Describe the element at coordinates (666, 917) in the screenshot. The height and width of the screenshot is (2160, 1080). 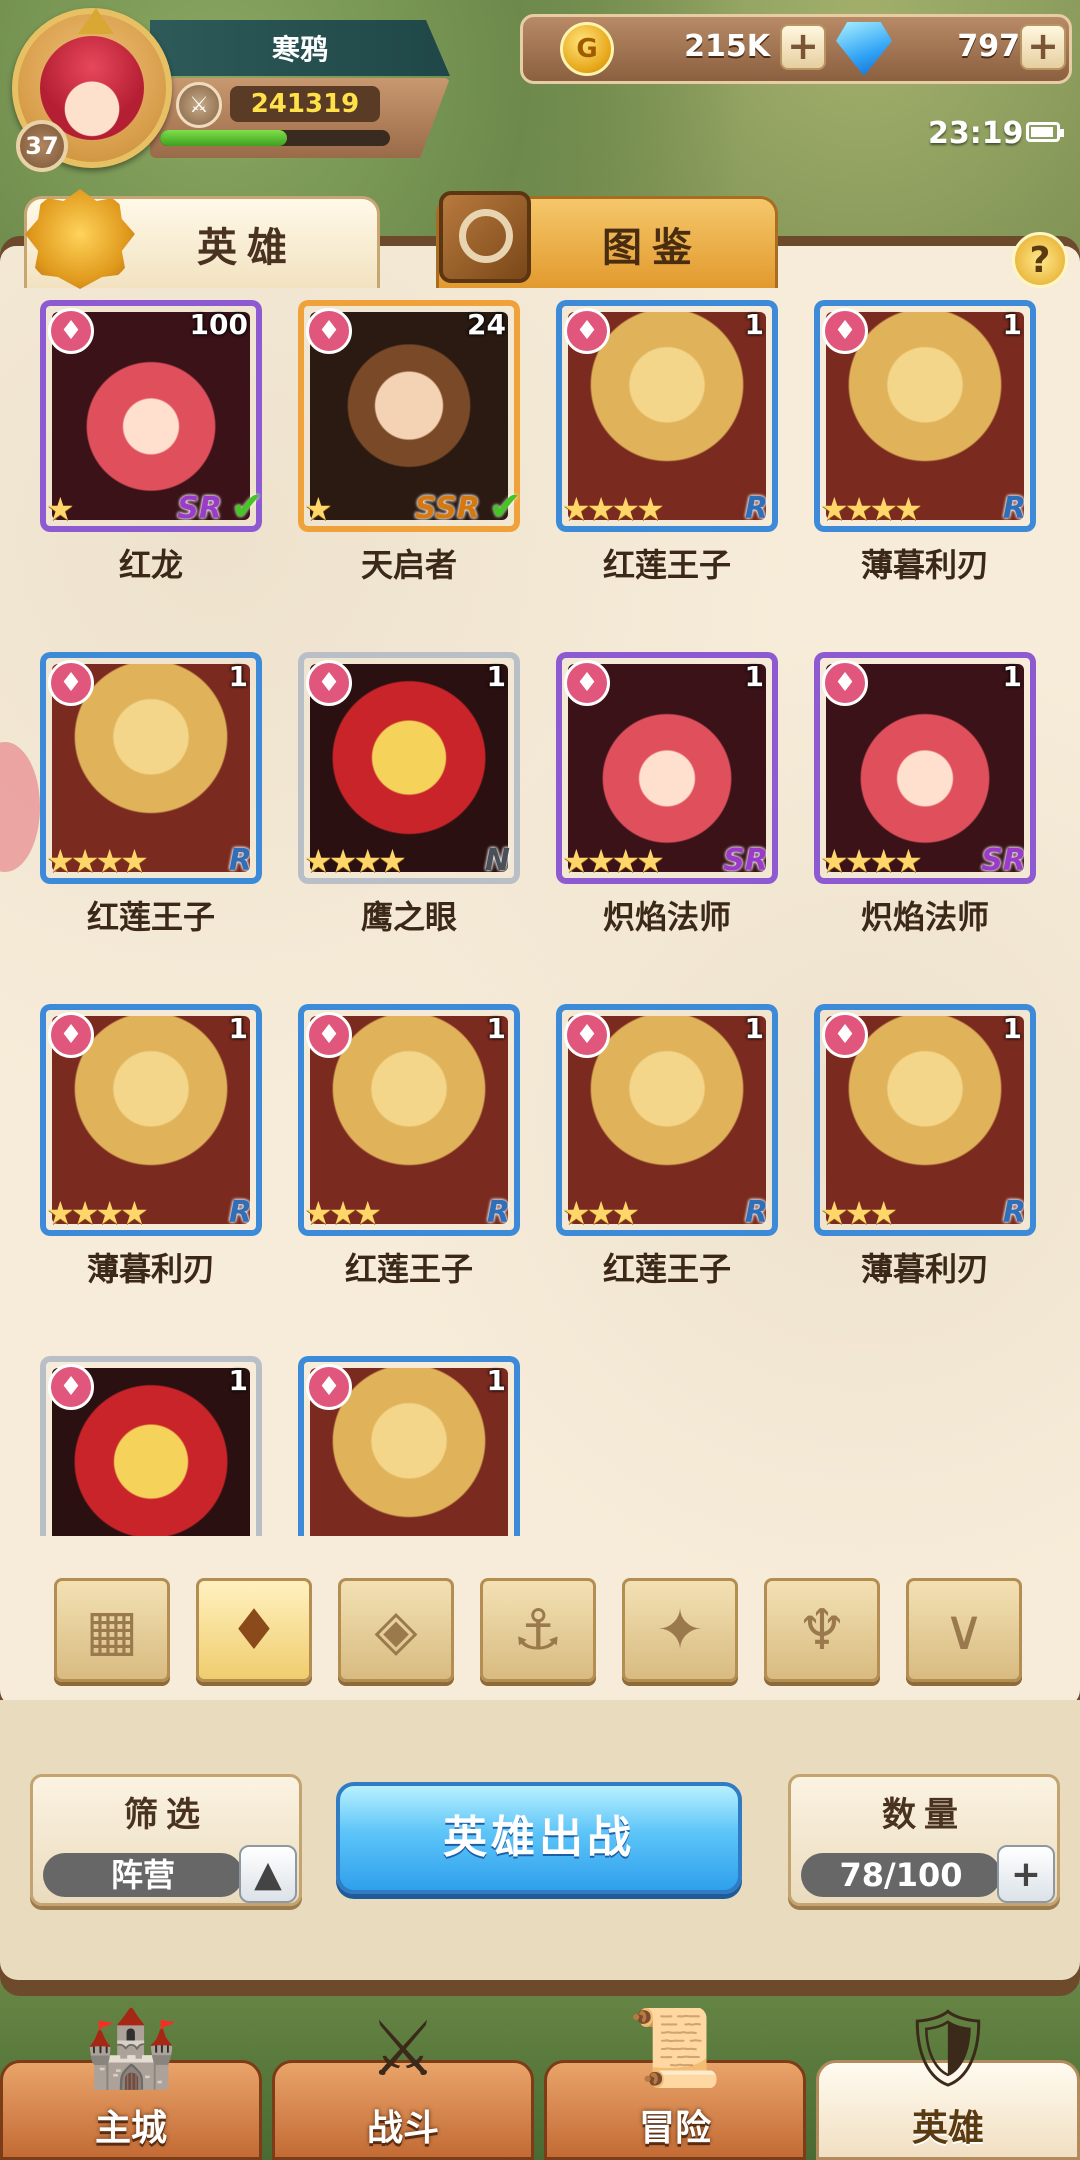
I see `hero-name: 炽焰法师` at that location.